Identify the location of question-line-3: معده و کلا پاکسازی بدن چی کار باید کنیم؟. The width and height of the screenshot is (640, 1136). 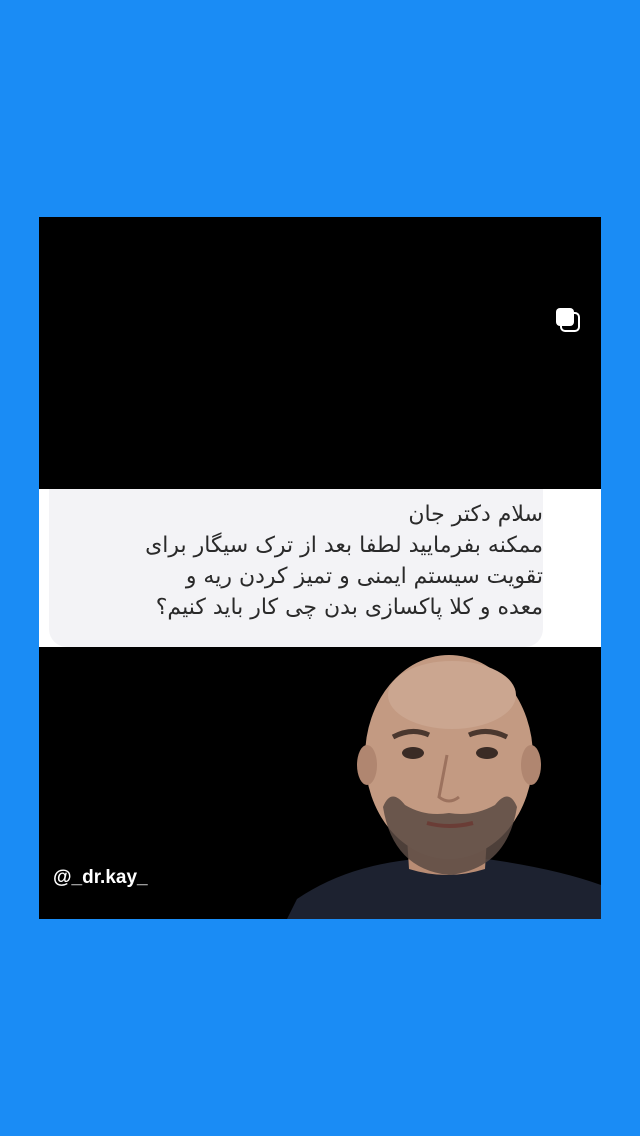
(349, 607).